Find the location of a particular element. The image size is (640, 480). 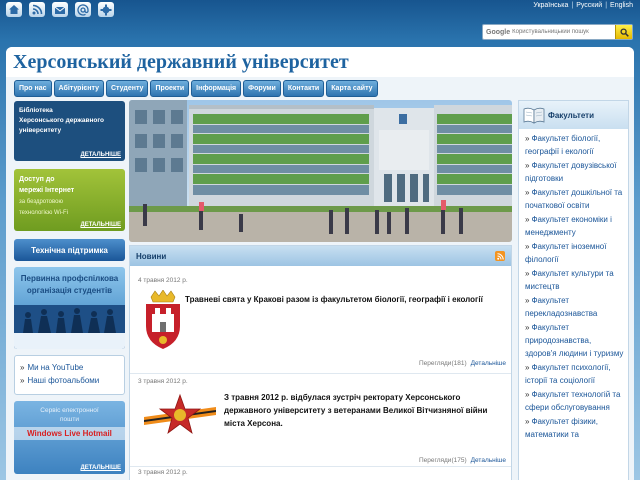

internet-subtext: за бездротовою is located at coordinates (41, 202).